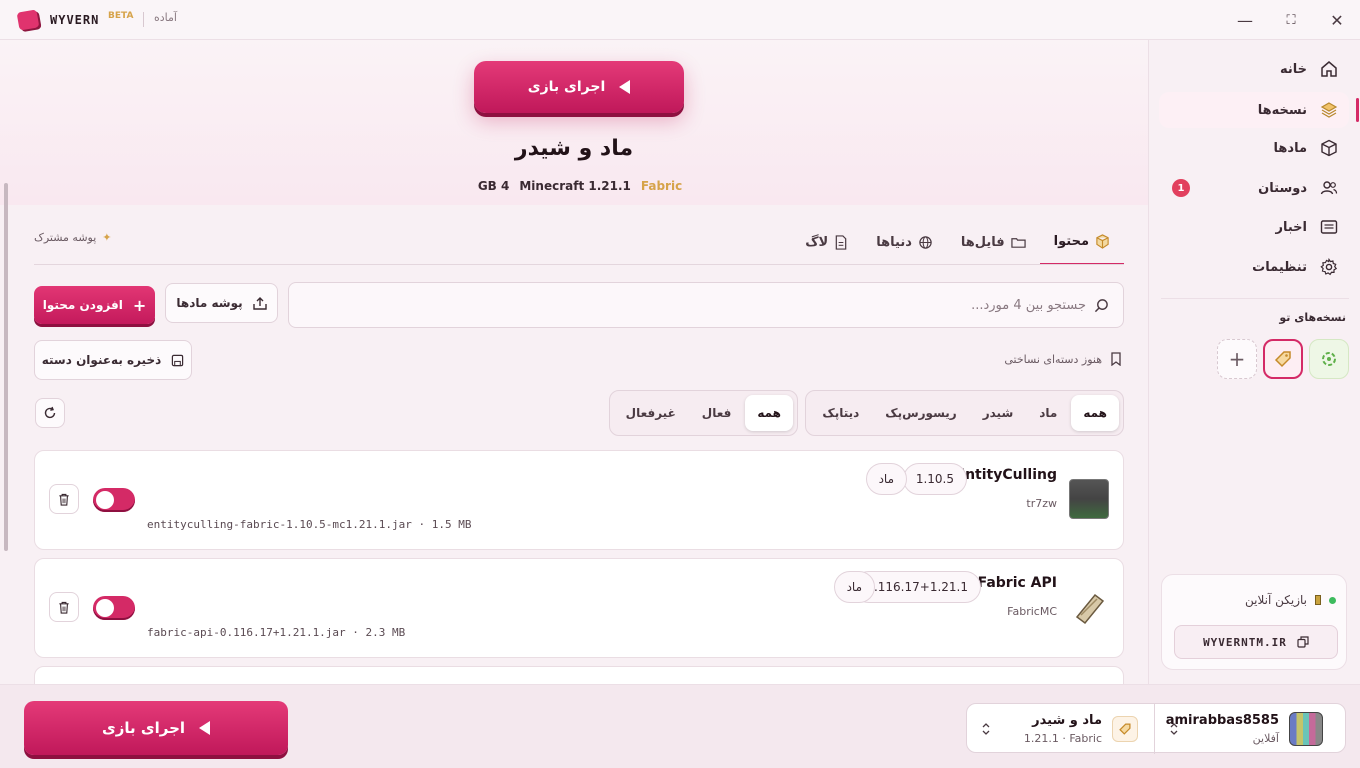 The image size is (1360, 768). What do you see at coordinates (1291, 20) in the screenshot?
I see `maximize-button: ⛶` at bounding box center [1291, 20].